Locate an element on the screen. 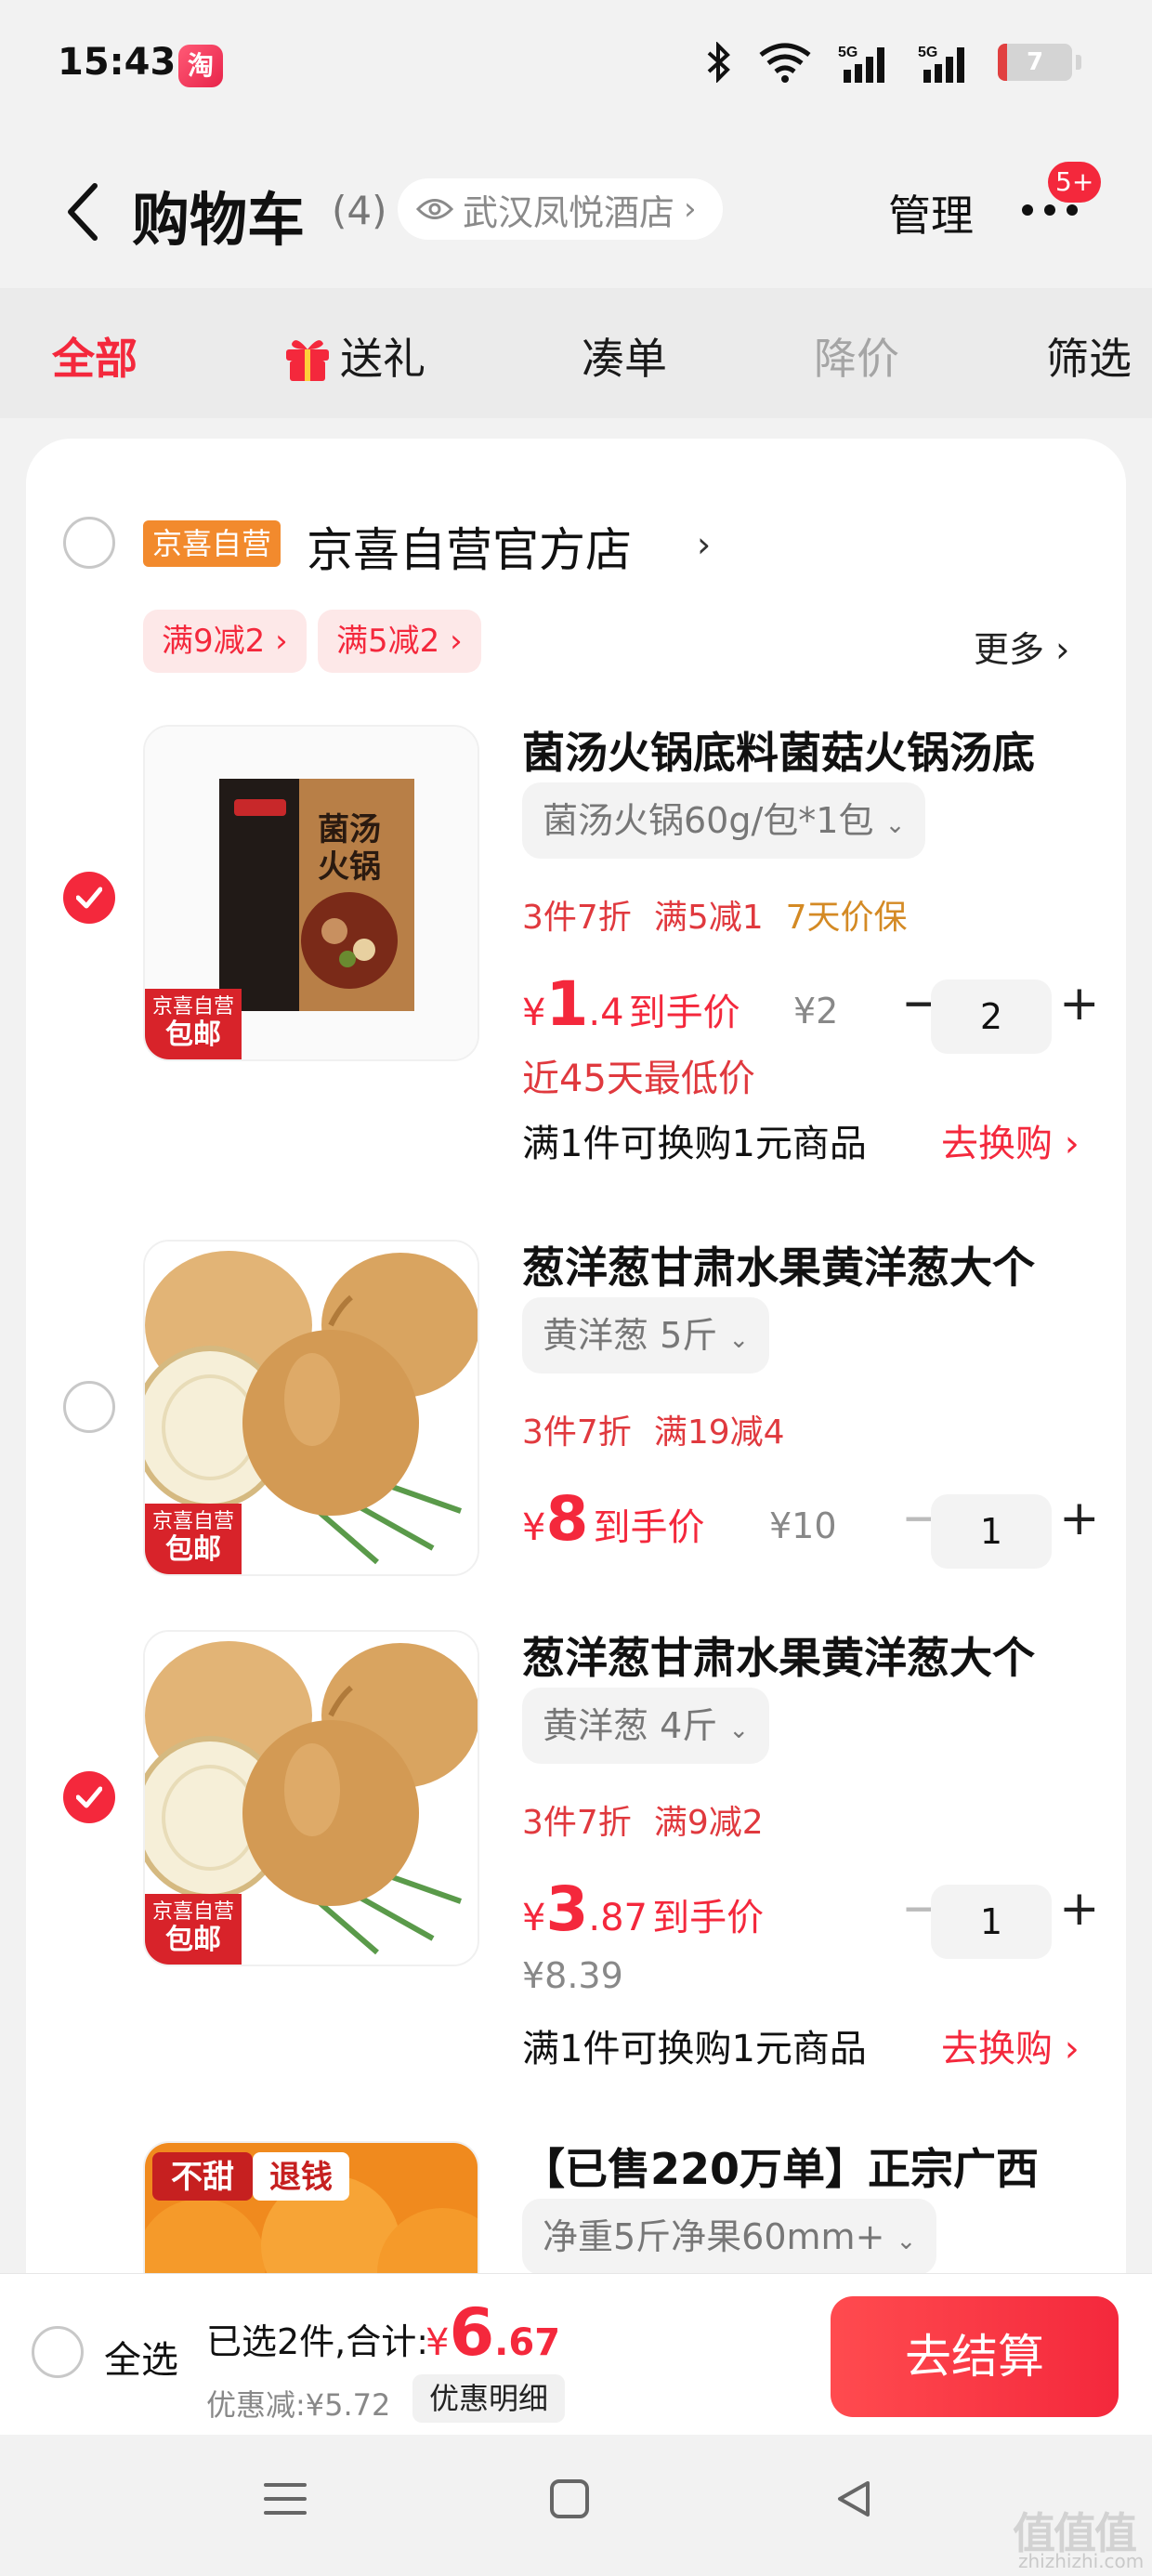 The height and width of the screenshot is (2576, 1152). promo-tag: 满5减1 is located at coordinates (708, 918).